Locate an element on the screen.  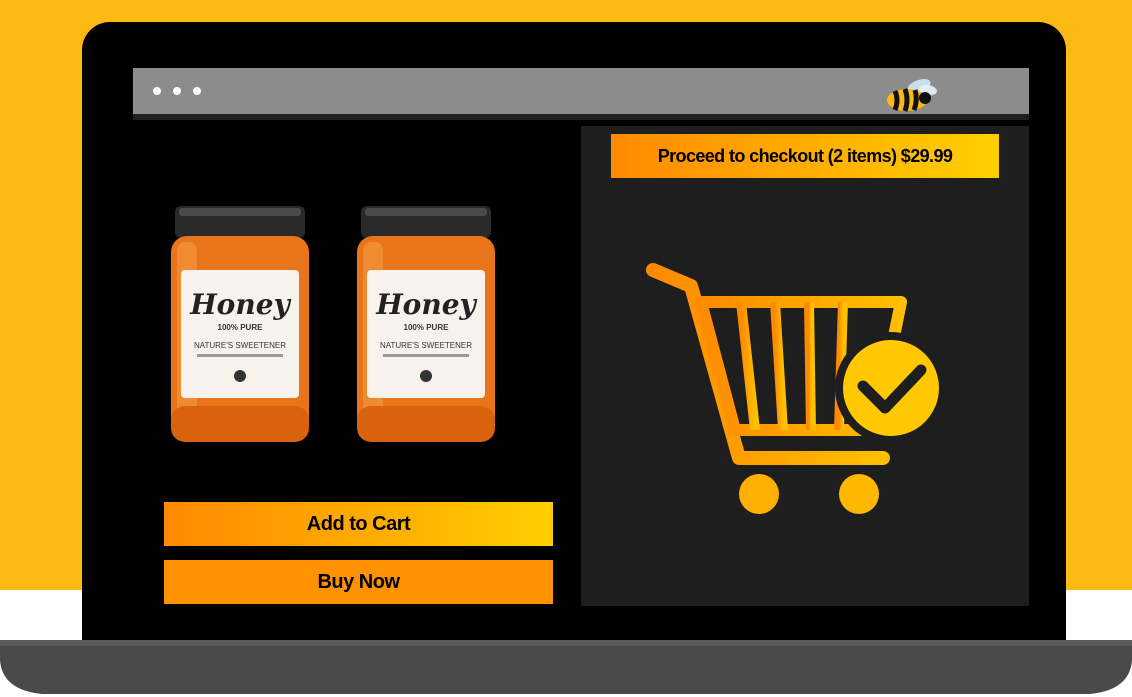
buy-now-button: Buy Now is located at coordinates (358, 582).